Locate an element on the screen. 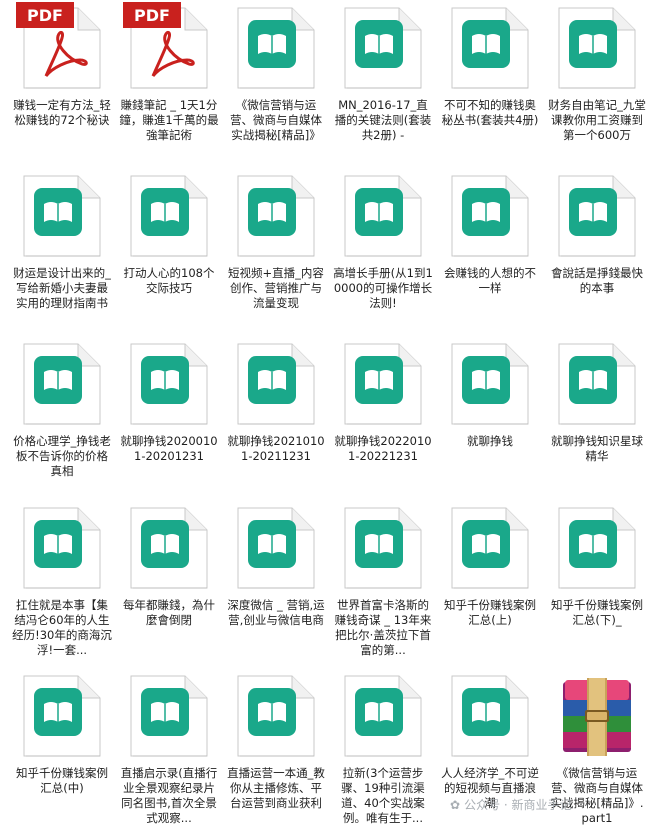 This screenshot has height=836, width=649. file-item: MN_2016-17_直播的关键法则(套装共2册) - is located at coordinates (383, 84).